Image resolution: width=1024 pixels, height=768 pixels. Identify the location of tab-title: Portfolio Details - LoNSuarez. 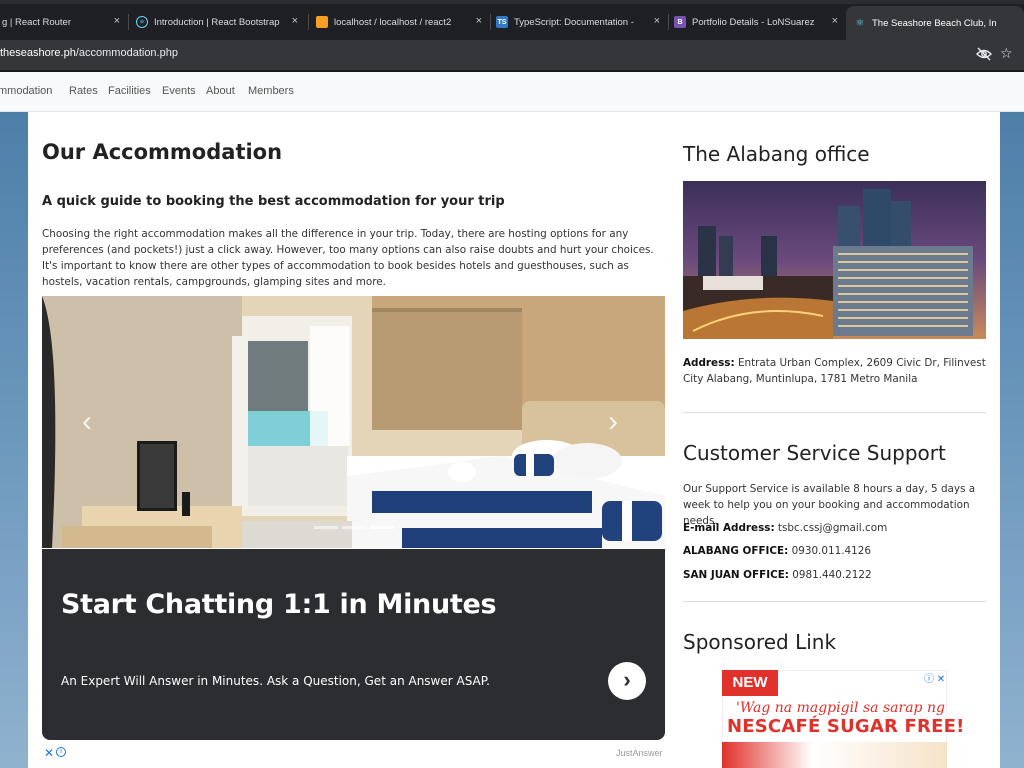
(753, 22).